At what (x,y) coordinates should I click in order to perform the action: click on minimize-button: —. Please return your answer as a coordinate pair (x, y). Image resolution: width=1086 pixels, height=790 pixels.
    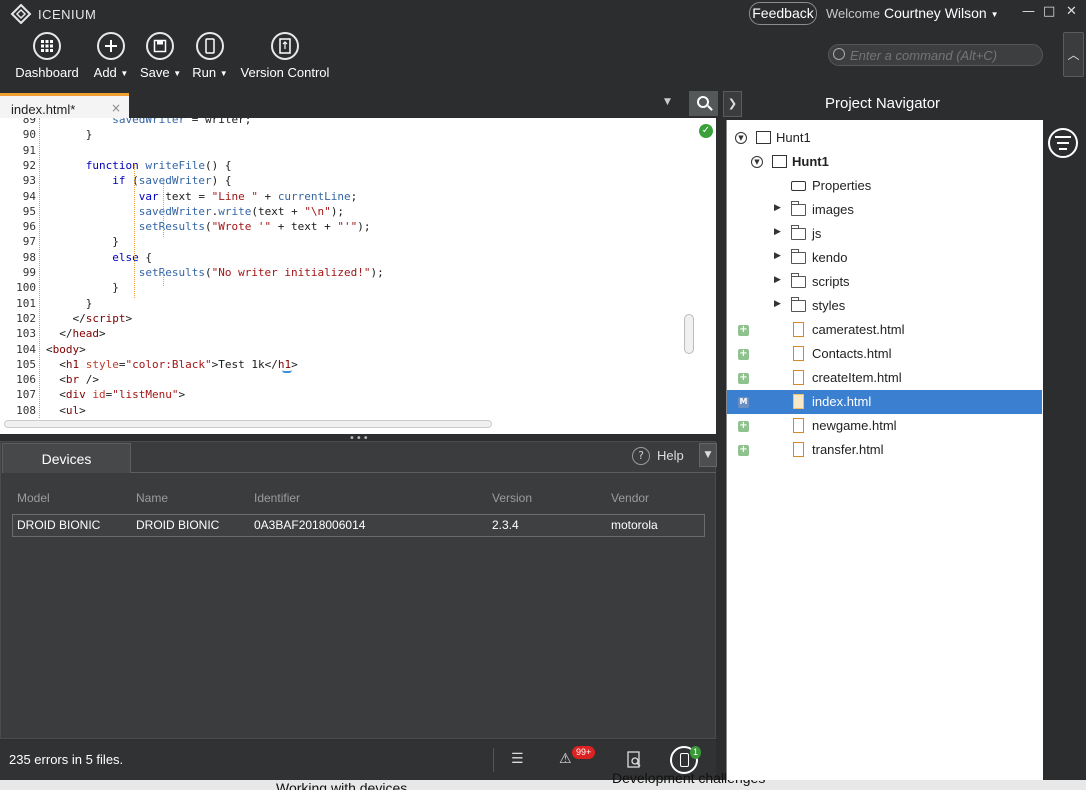
    Looking at the image, I should click on (1028, 11).